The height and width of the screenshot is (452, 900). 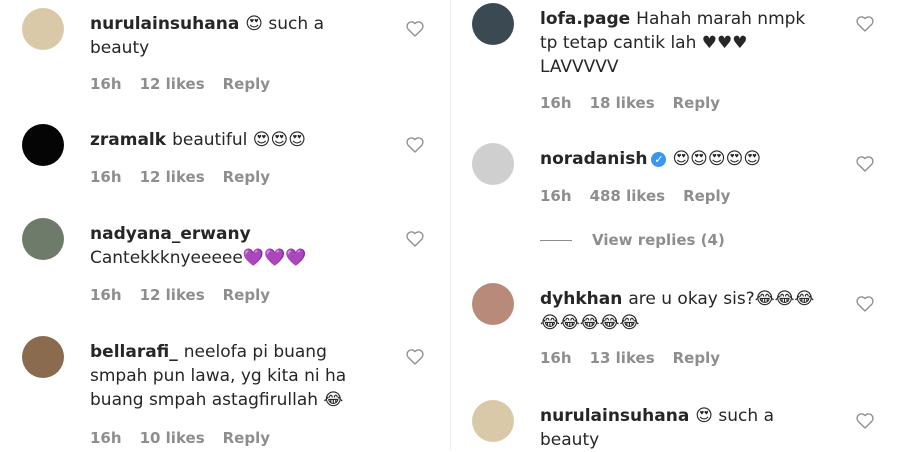 I want to click on comment-body: beautiful 😍😍😍, so click(x=239, y=140).